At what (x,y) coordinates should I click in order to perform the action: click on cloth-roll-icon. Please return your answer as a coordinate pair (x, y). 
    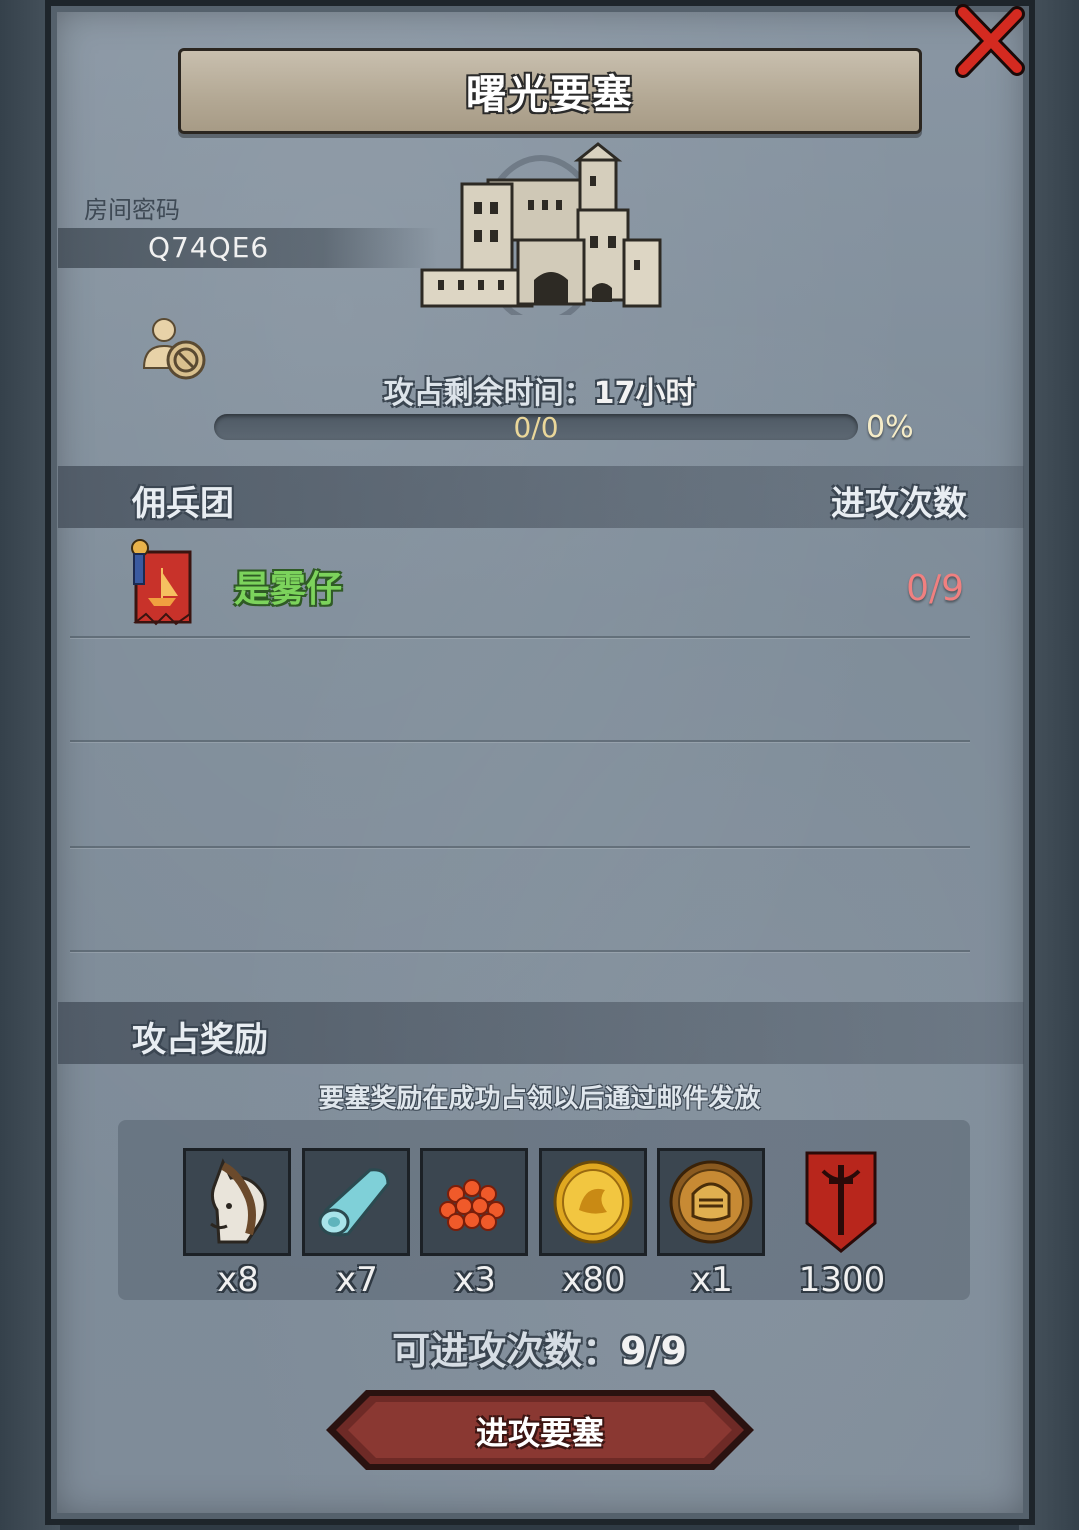
    Looking at the image, I should click on (354, 1202).